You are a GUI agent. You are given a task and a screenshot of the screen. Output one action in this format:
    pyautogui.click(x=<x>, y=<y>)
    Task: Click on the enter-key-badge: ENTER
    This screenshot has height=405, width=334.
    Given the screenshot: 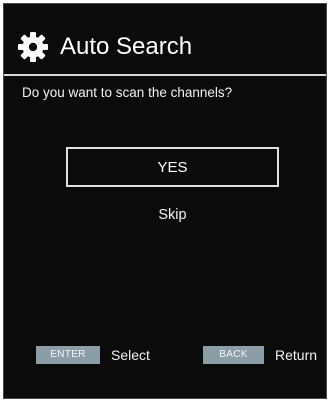 What is the action you would take?
    pyautogui.click(x=68, y=355)
    